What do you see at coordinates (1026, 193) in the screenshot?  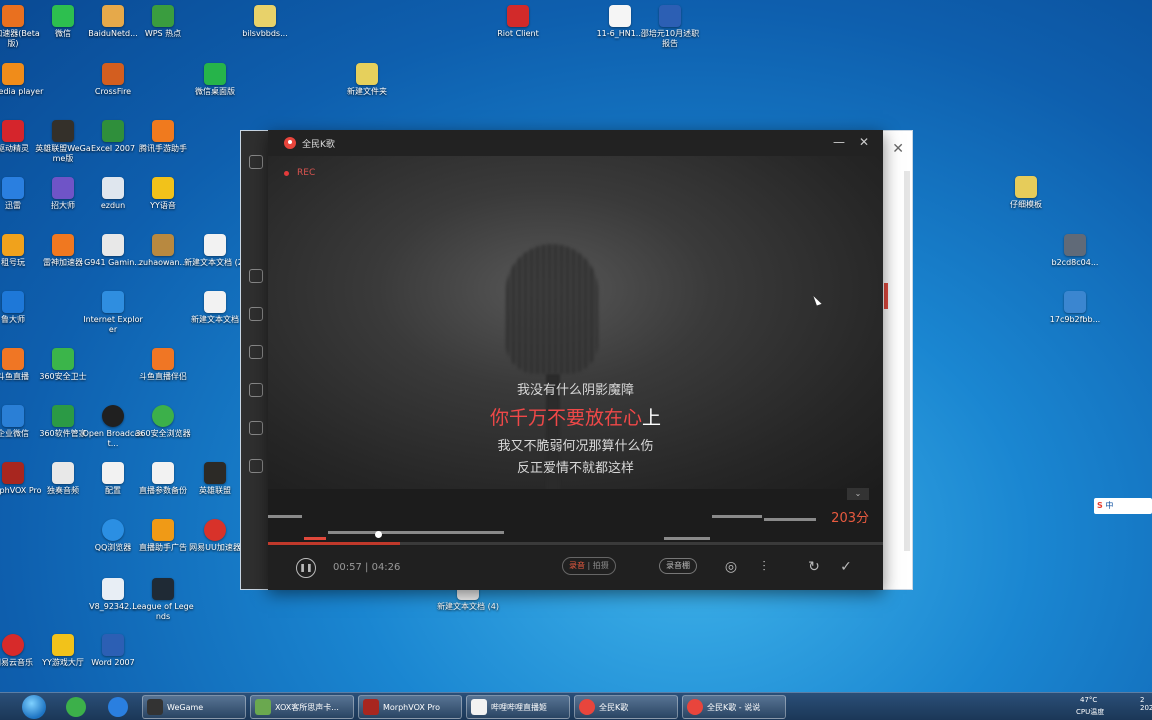 I see `desktop-icon-template: 仔细模板` at bounding box center [1026, 193].